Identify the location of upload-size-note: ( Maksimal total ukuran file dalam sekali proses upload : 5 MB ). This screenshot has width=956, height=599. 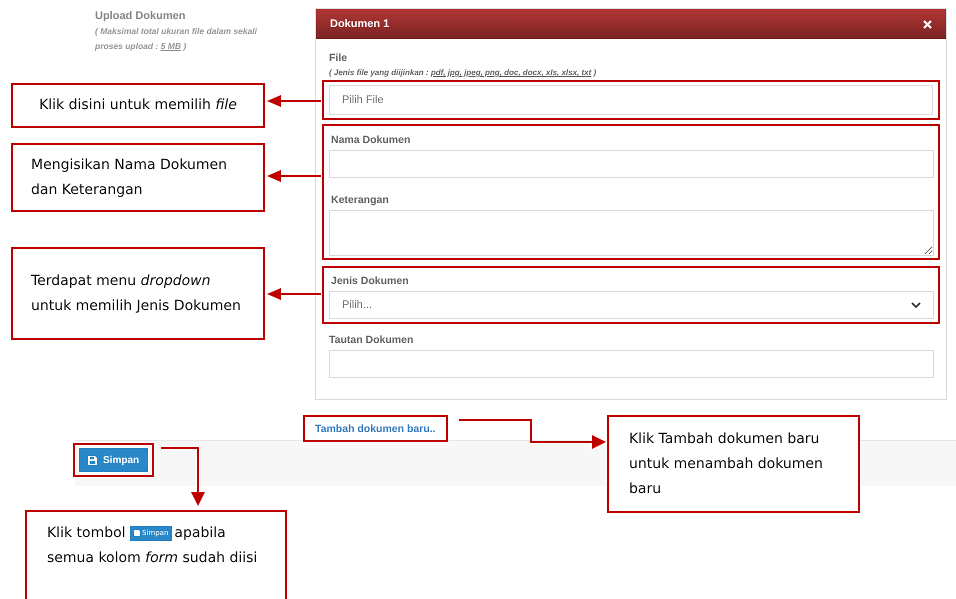
(176, 39).